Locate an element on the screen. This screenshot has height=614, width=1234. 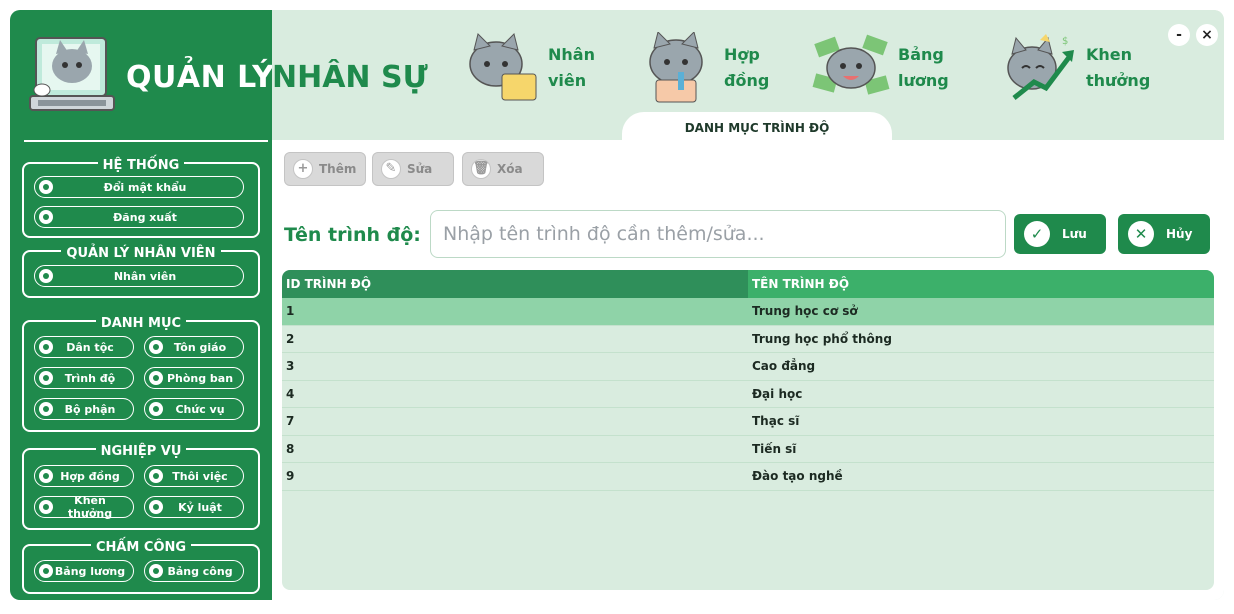
table-row: 9 Đào tạo nghề is located at coordinates (748, 477).